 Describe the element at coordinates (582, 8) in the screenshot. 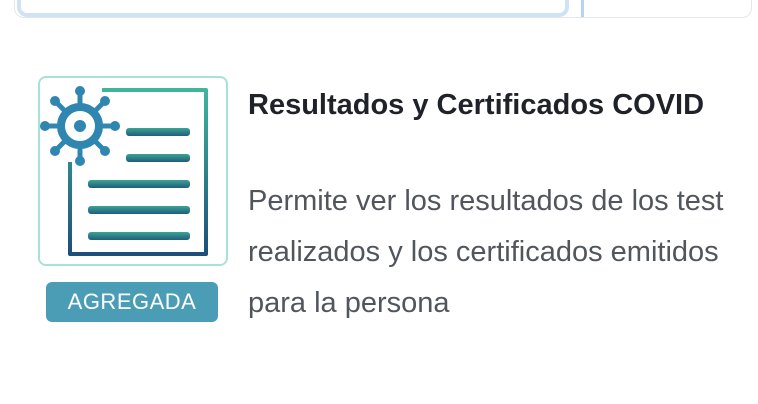

I see `search-divider` at that location.